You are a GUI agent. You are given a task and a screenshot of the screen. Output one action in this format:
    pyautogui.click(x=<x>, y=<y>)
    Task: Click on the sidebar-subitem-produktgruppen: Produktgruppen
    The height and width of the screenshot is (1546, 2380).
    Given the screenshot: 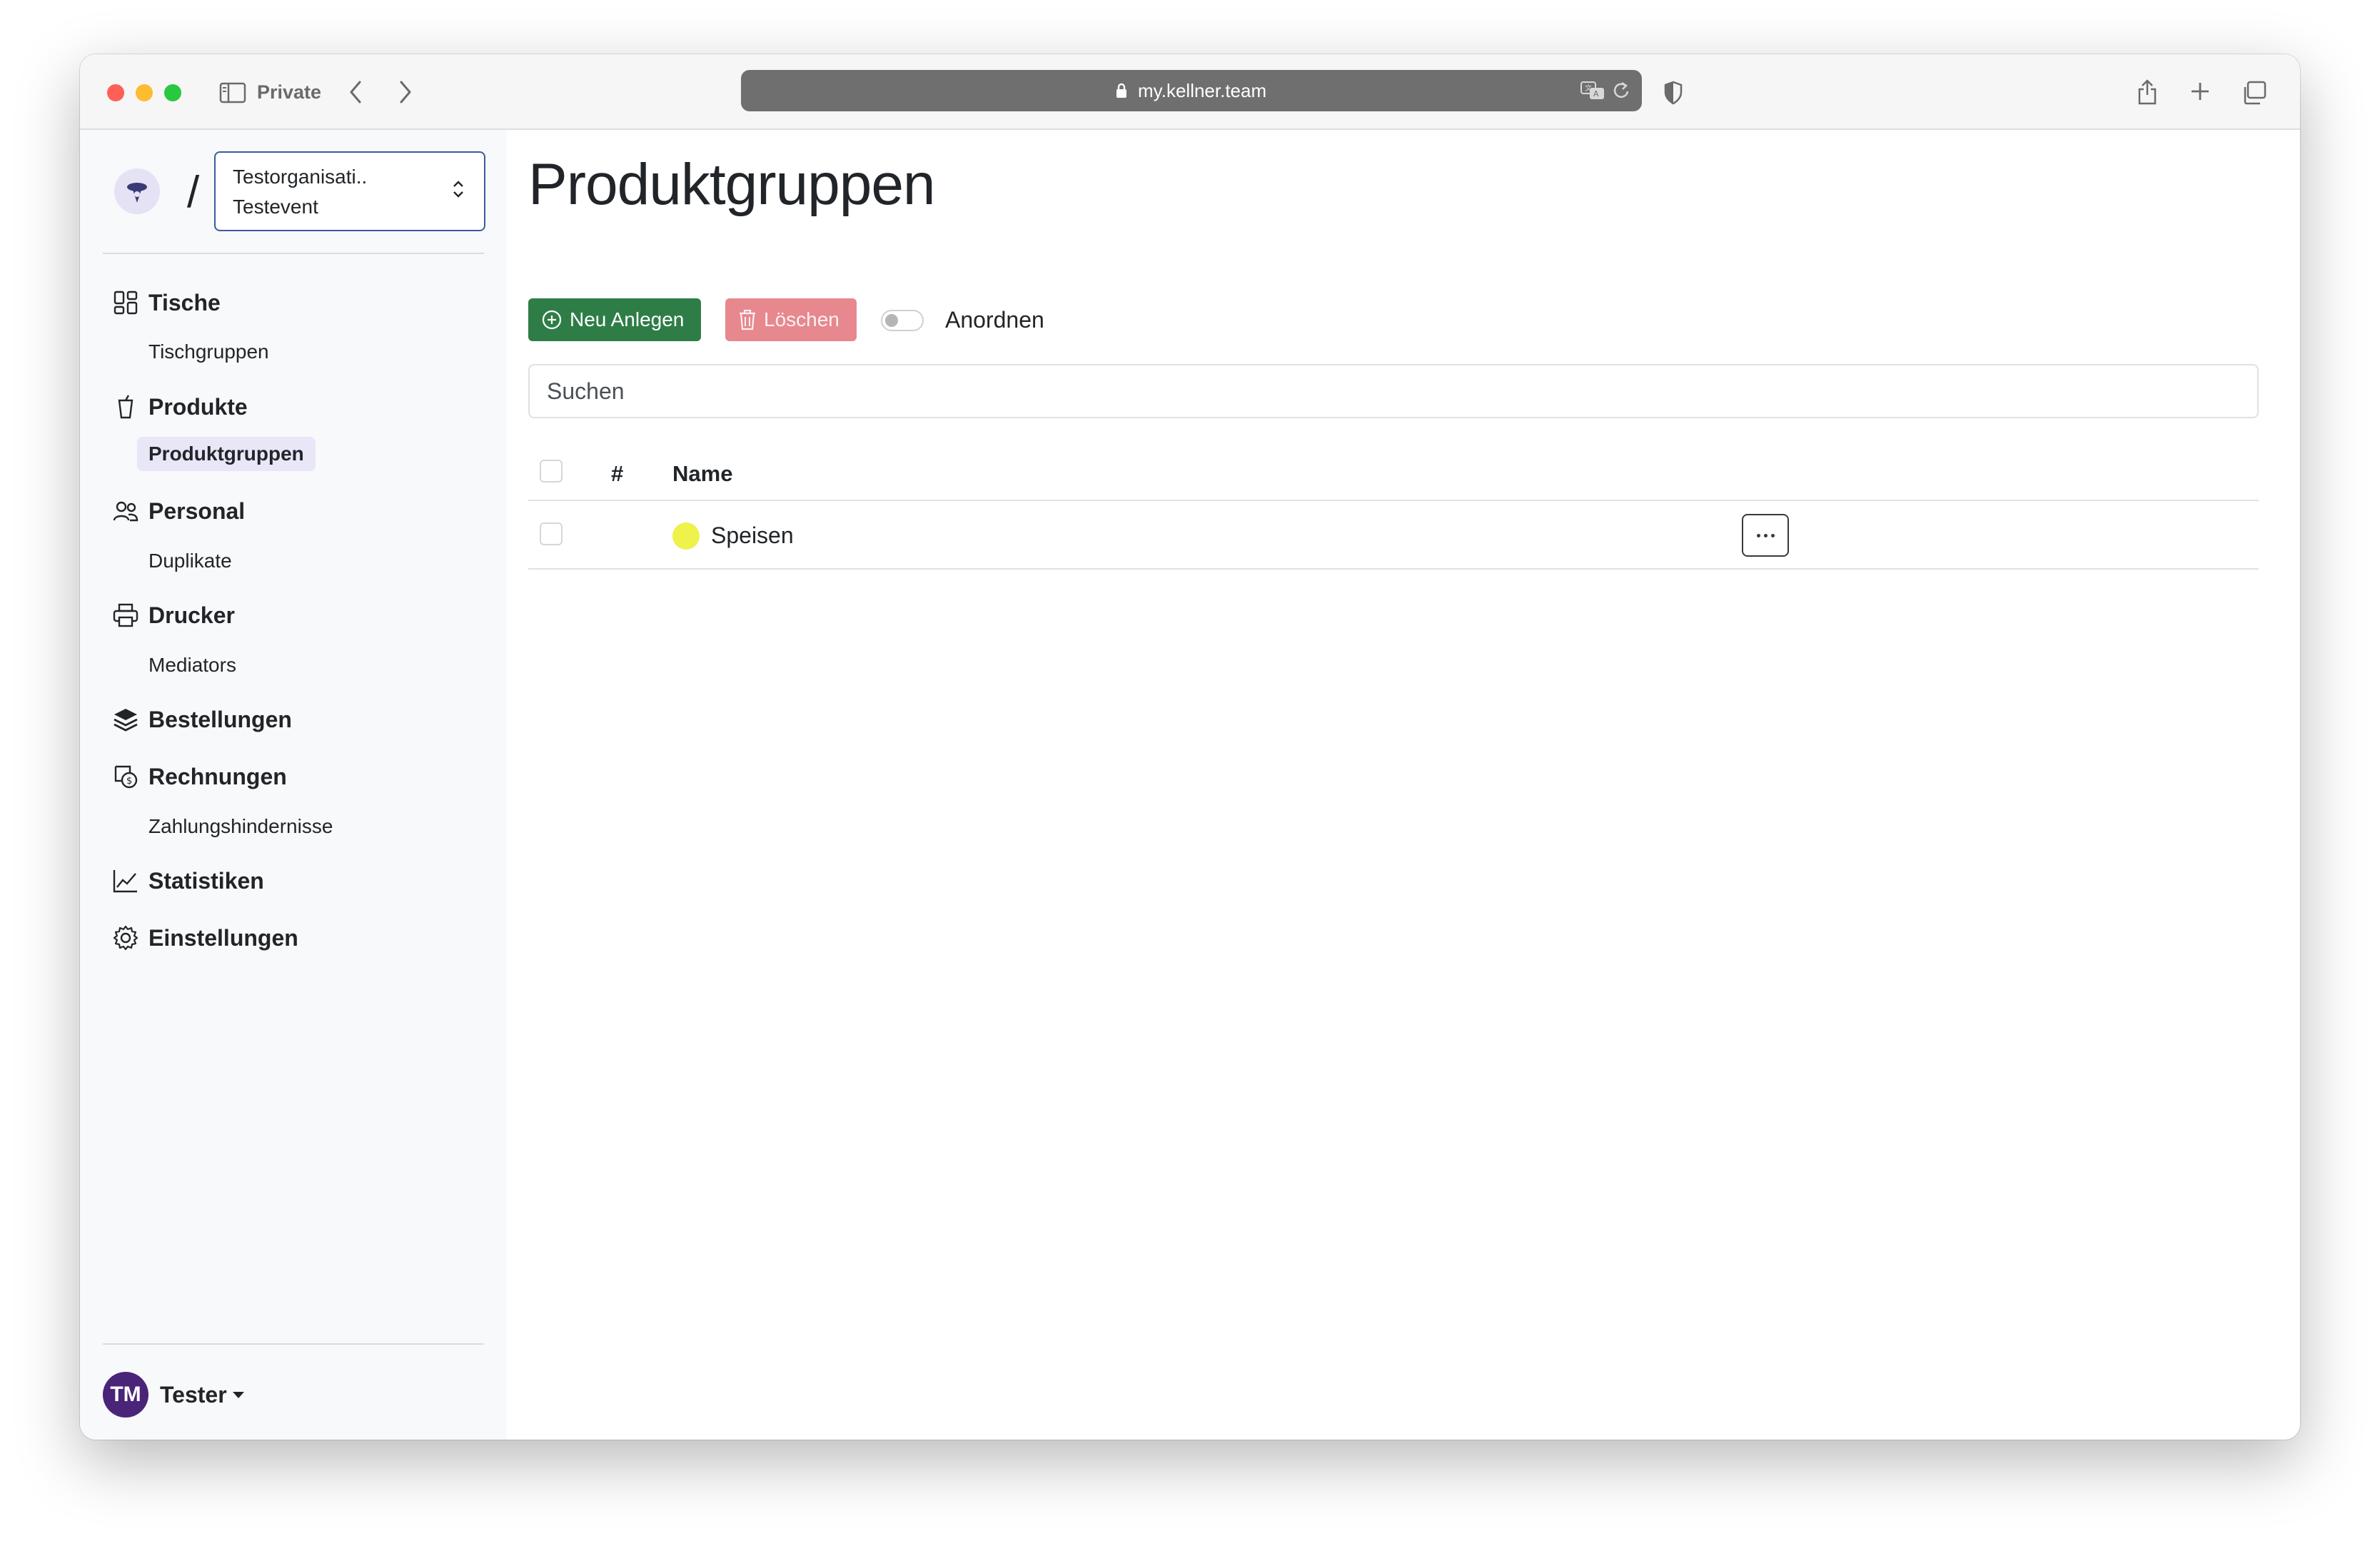 What is the action you would take?
    pyautogui.click(x=226, y=454)
    